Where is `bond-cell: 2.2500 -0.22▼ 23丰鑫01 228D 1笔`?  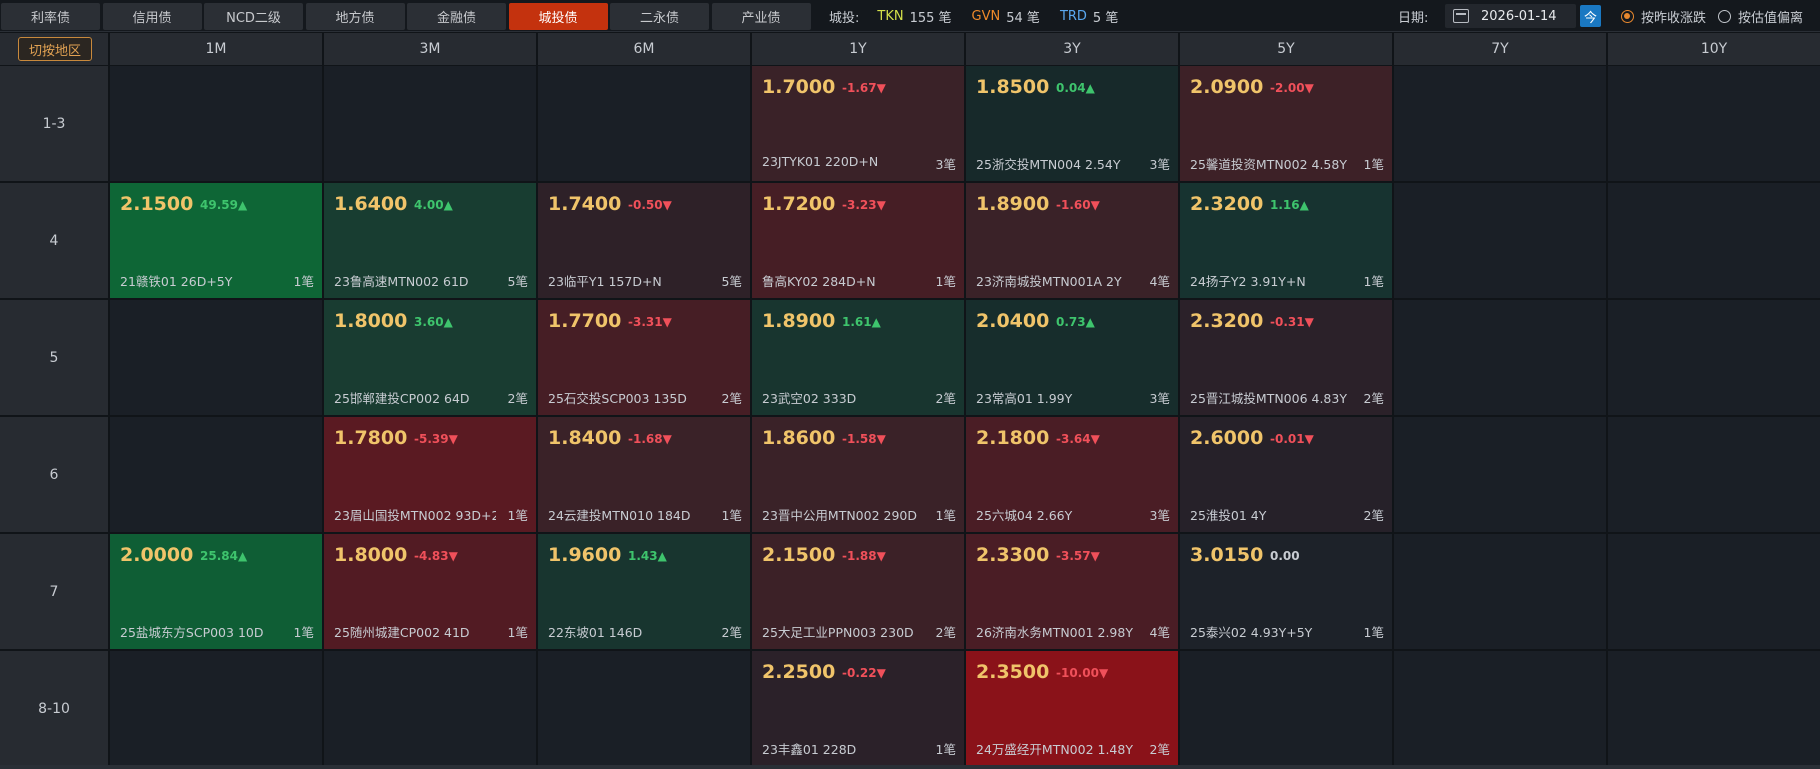 bond-cell: 2.2500 -0.22▼ 23丰鑫01 228D 1笔 is located at coordinates (858, 708).